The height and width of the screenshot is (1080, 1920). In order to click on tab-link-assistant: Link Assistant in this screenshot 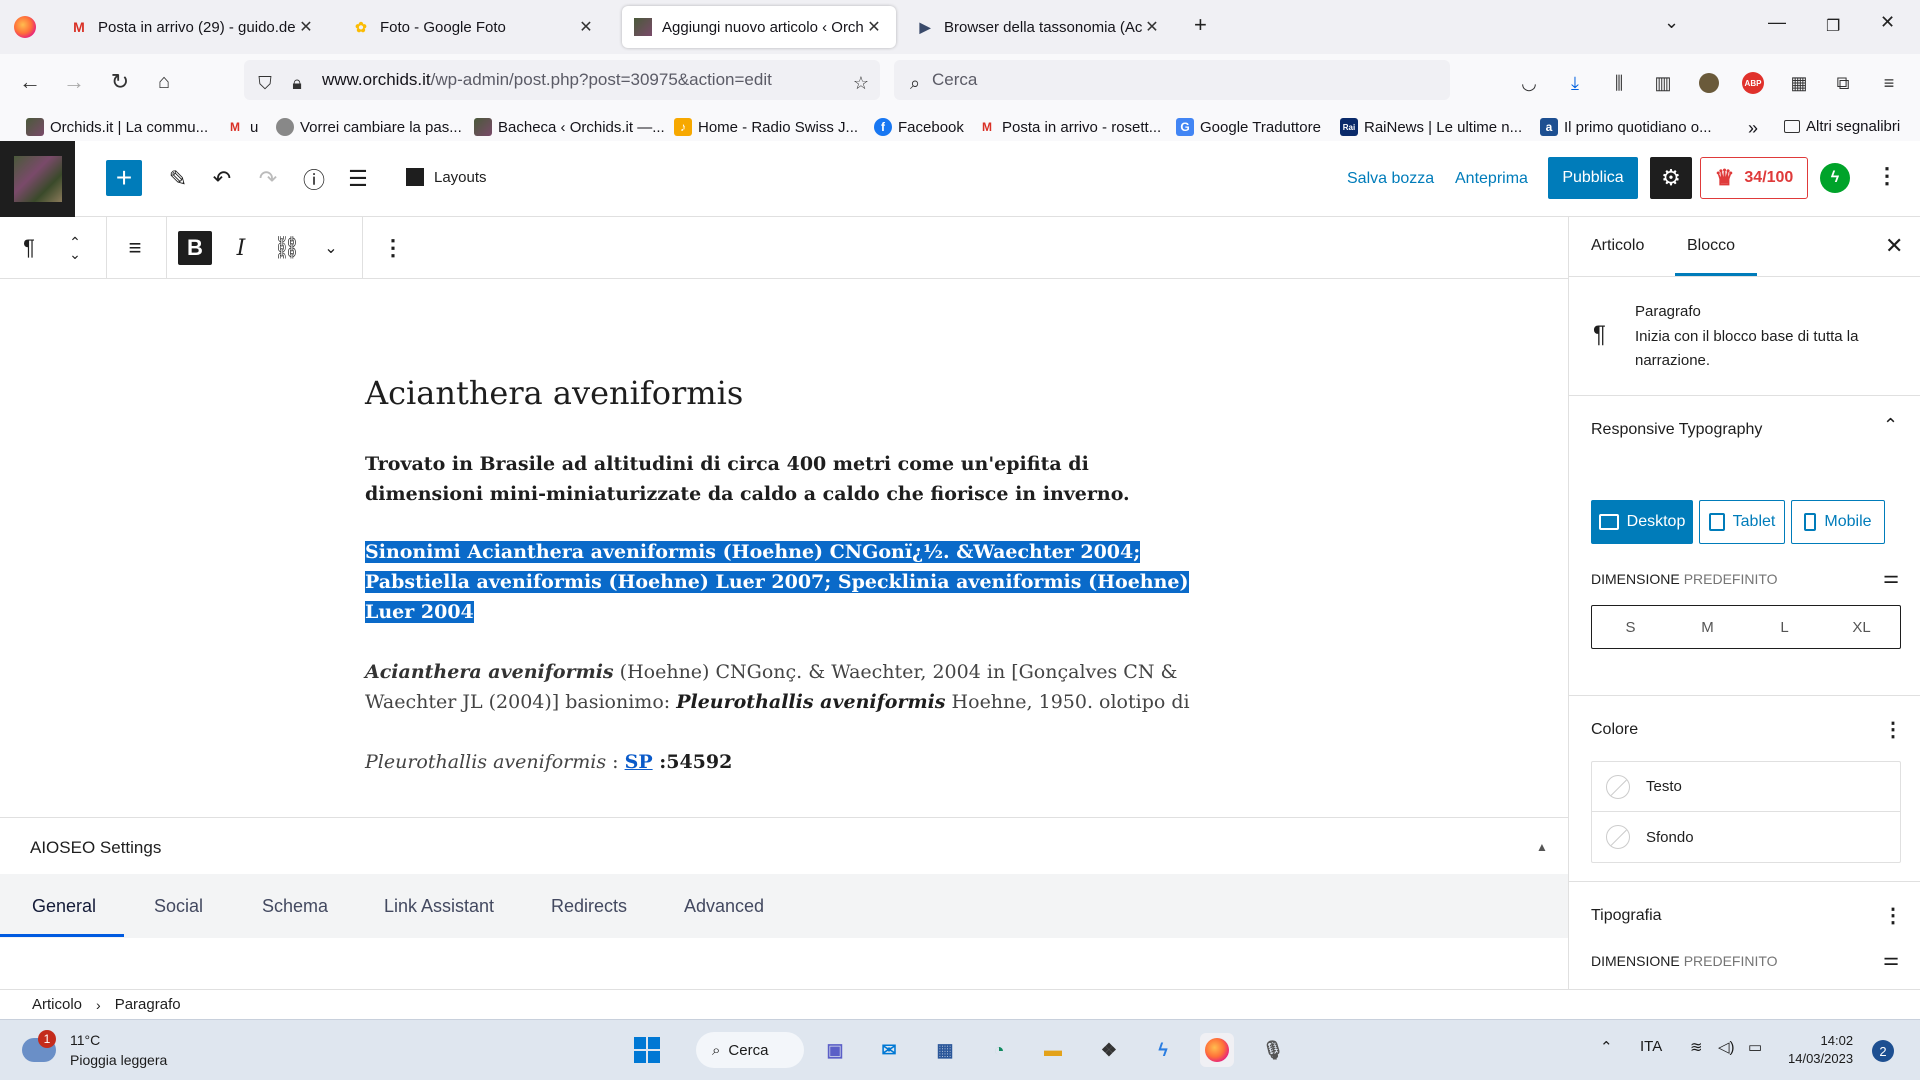, I will do `click(439, 906)`.